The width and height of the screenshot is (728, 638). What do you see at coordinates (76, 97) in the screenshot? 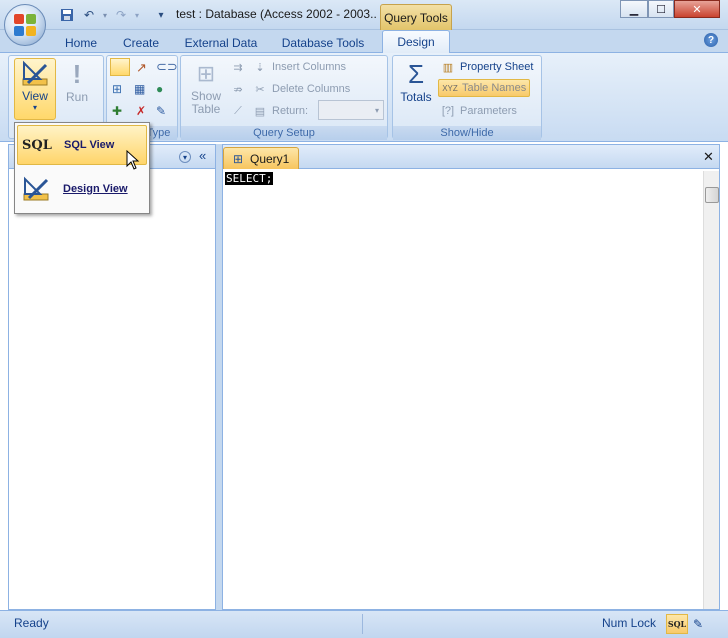
I see `run-label: Run` at bounding box center [76, 97].